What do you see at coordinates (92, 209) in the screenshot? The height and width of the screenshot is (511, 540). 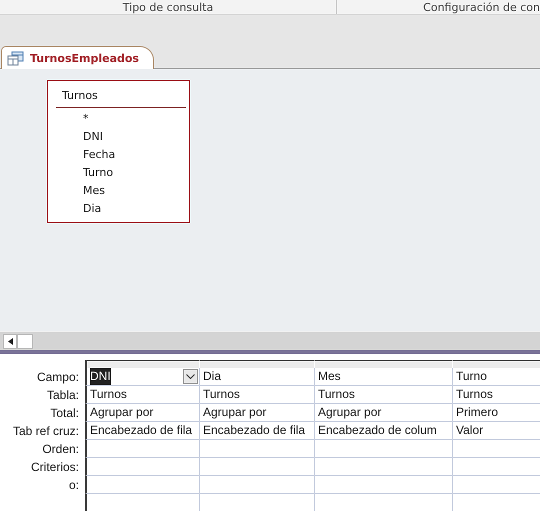 I see `field-item: Dia` at bounding box center [92, 209].